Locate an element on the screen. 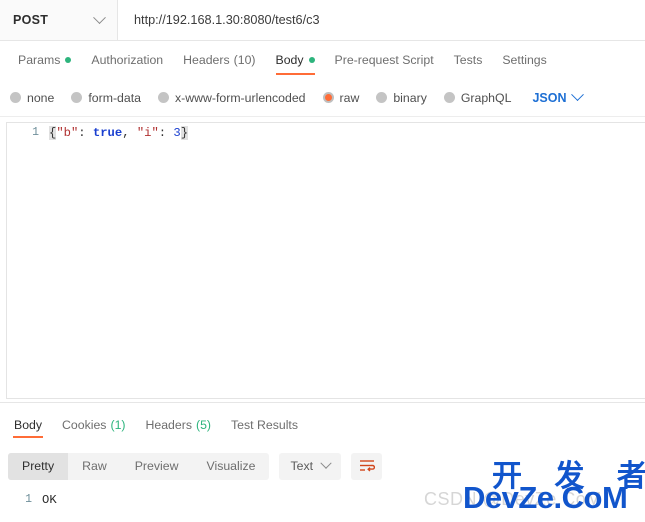 This screenshot has height=522, width=645. editor-code: {"b": true, "i": 3} is located at coordinates (119, 133).